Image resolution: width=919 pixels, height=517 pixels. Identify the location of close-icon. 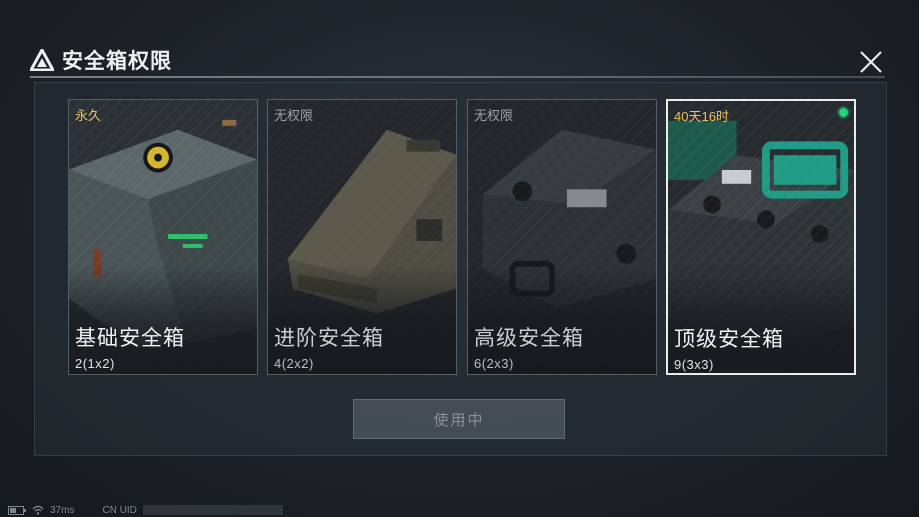
(871, 62).